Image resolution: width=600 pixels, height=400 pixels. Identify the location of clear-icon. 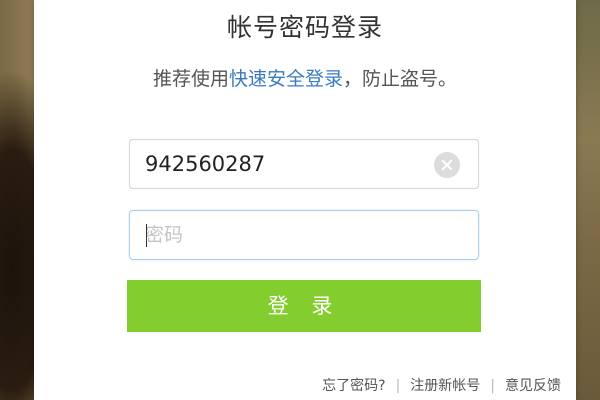
(447, 165).